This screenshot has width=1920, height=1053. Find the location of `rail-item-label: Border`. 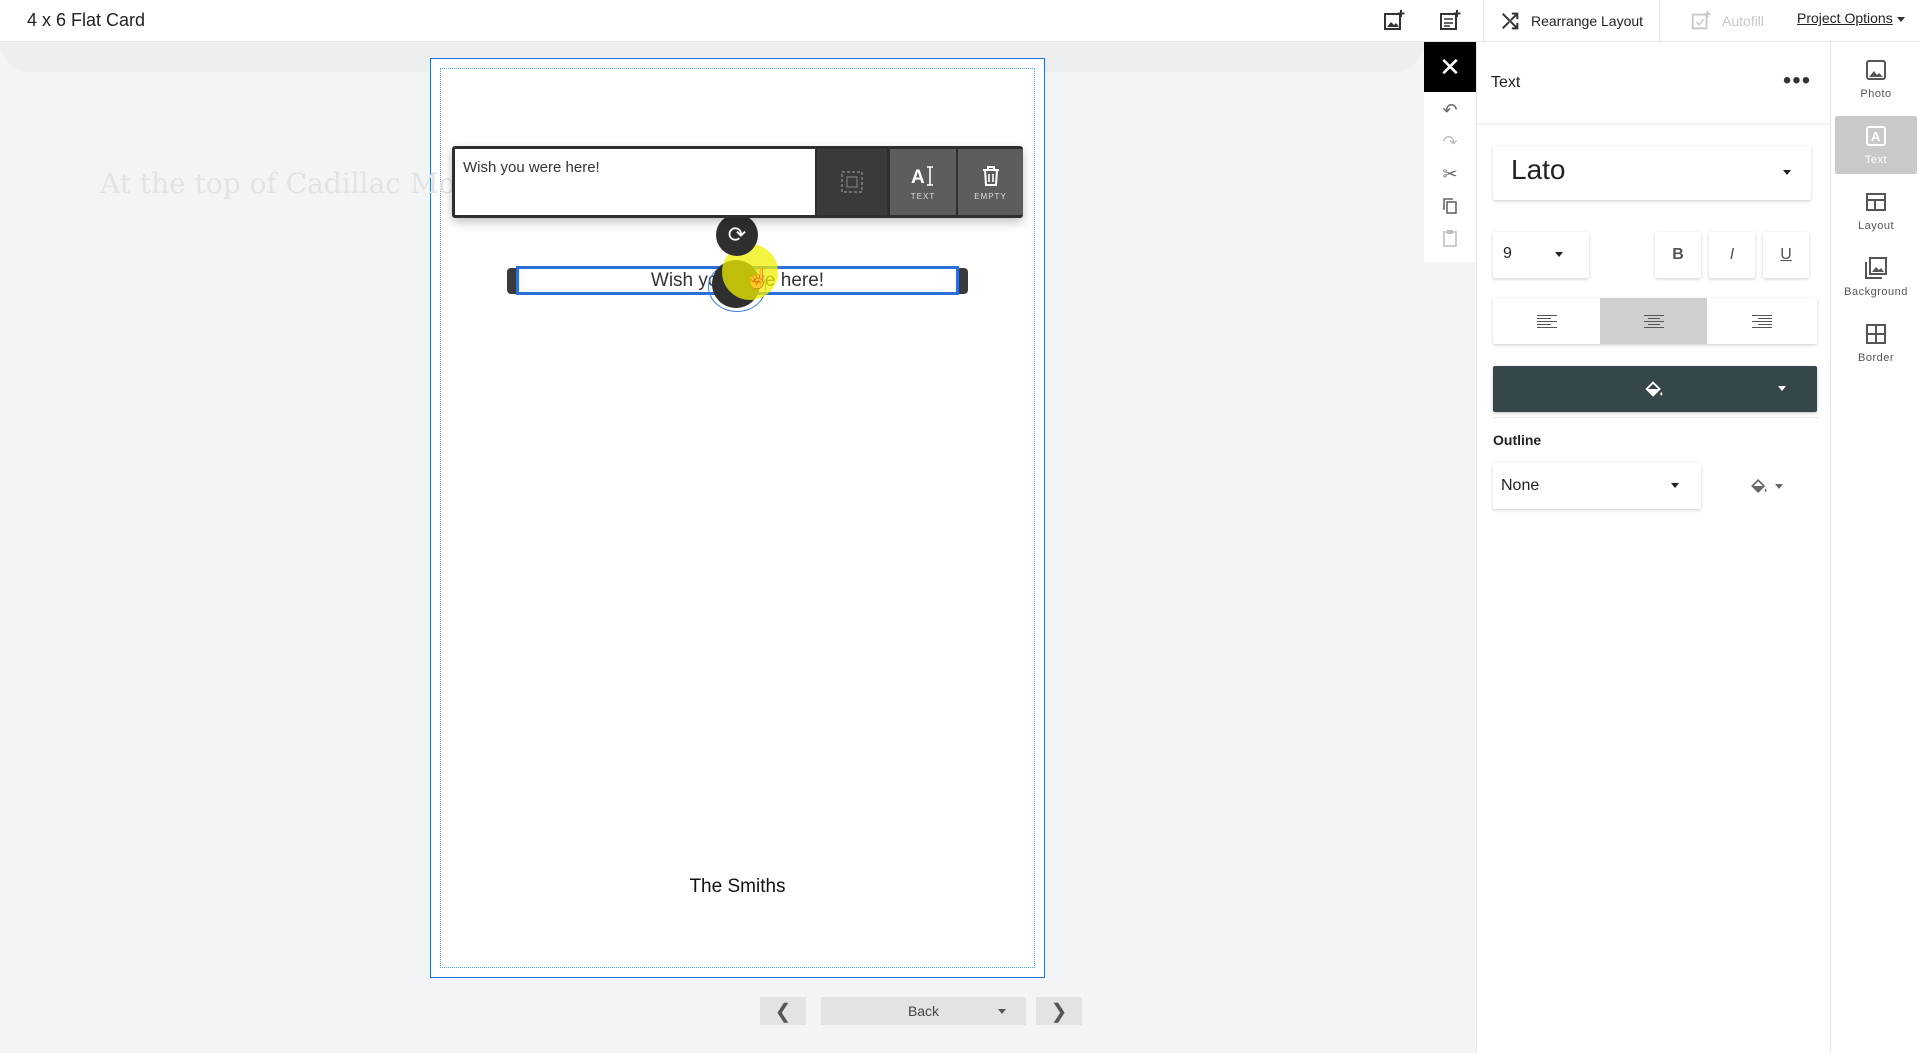

rail-item-label: Border is located at coordinates (1876, 358).